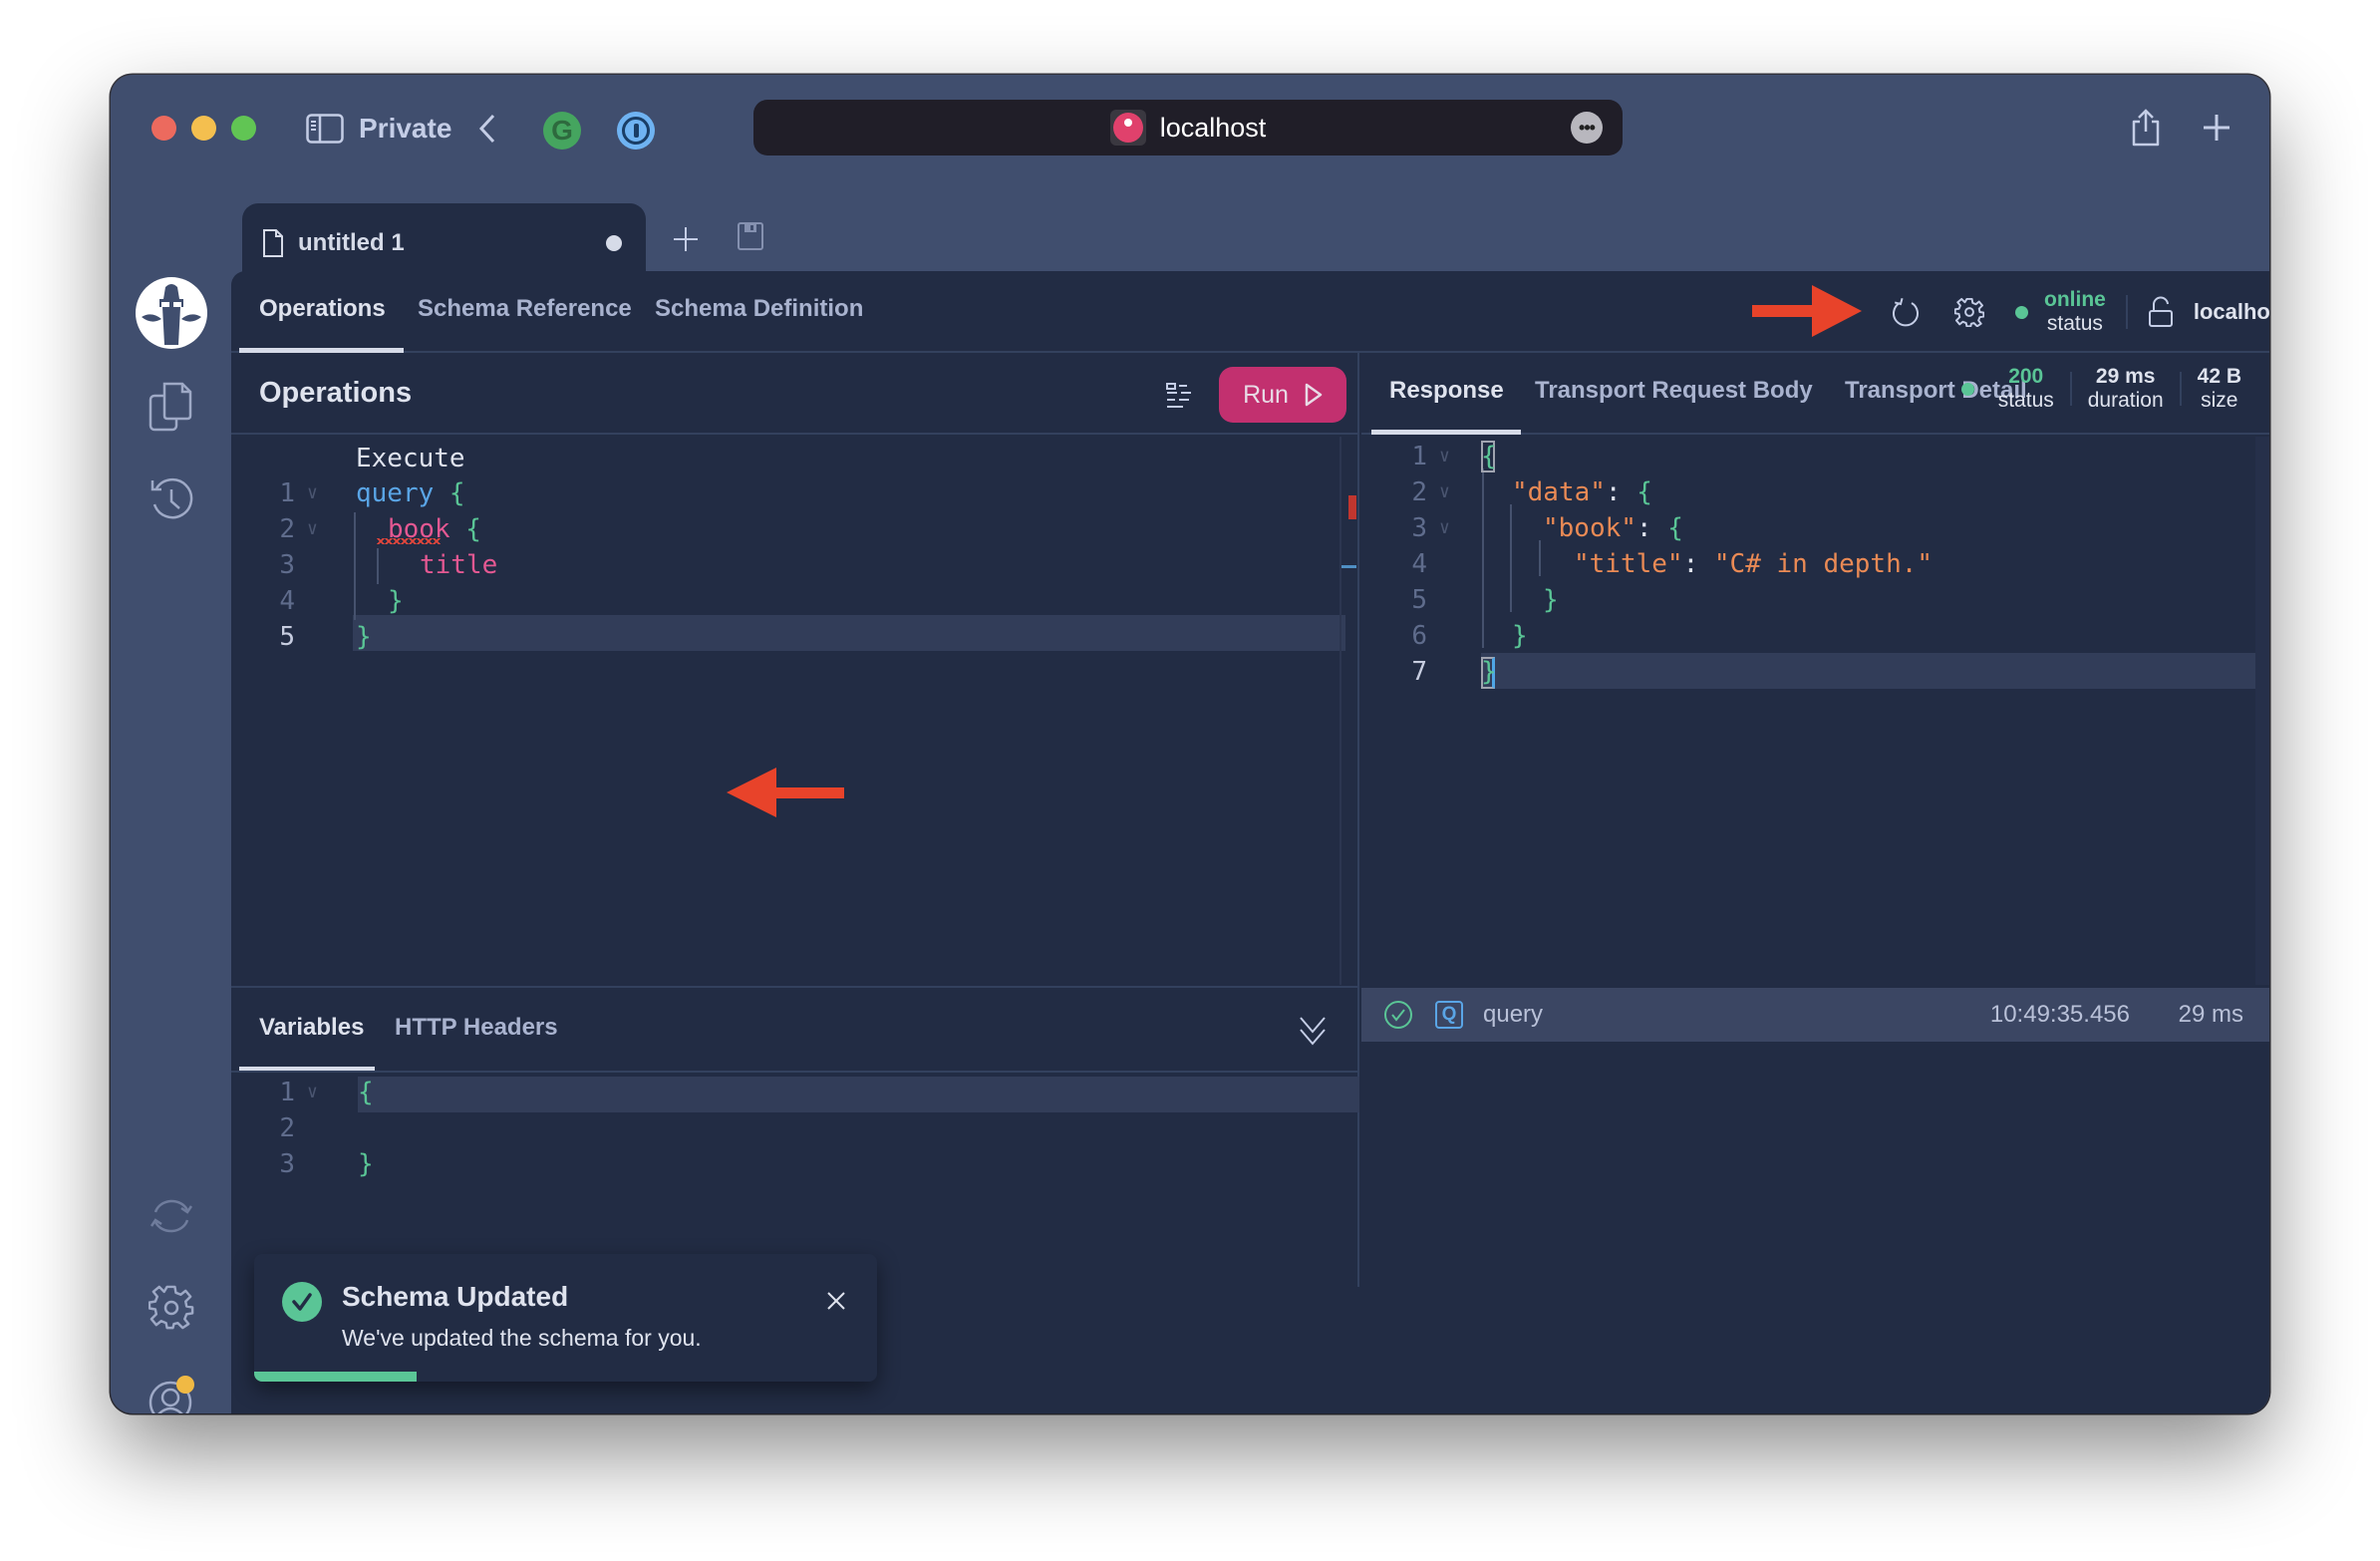  I want to click on tab-variables: Variables, so click(311, 1028).